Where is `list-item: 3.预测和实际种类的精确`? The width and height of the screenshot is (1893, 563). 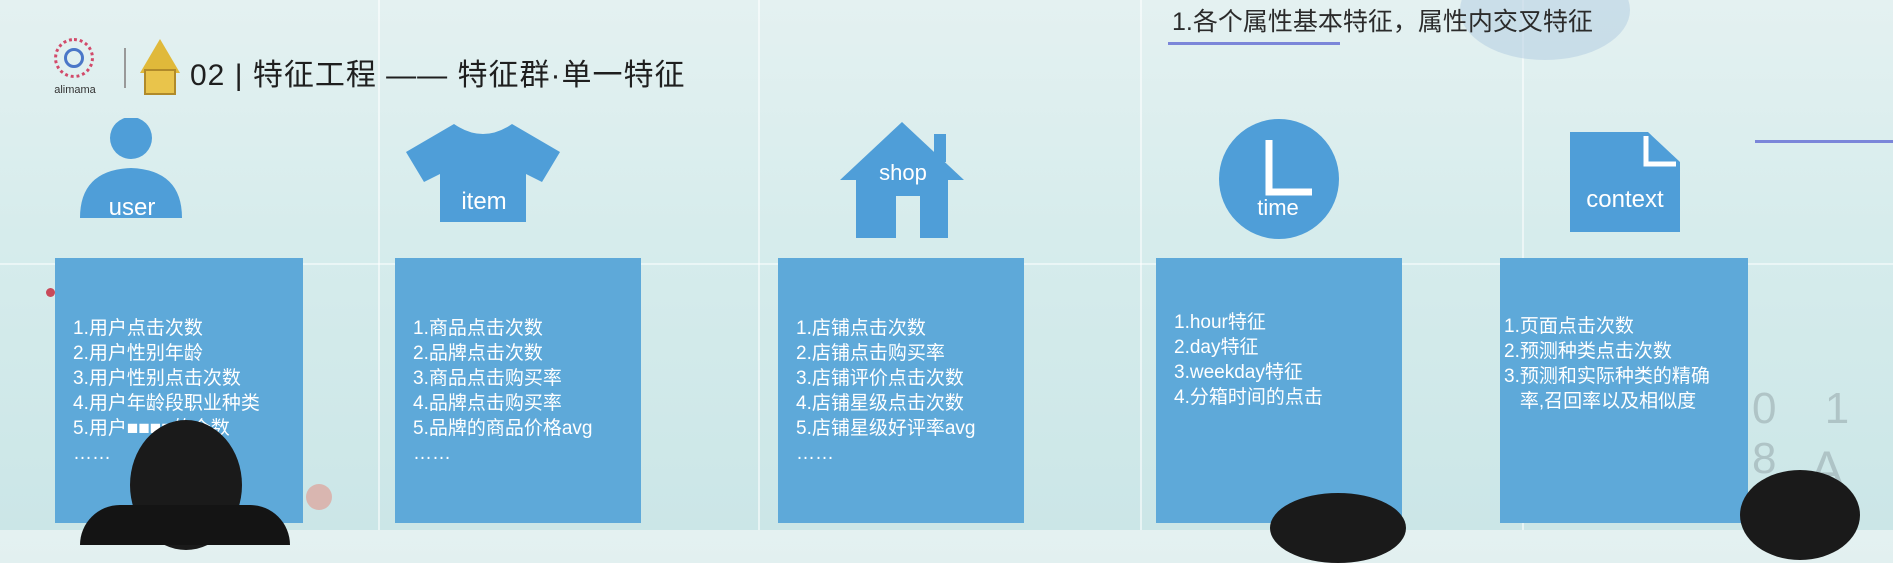 list-item: 3.预测和实际种类的精确 is located at coordinates (1607, 376).